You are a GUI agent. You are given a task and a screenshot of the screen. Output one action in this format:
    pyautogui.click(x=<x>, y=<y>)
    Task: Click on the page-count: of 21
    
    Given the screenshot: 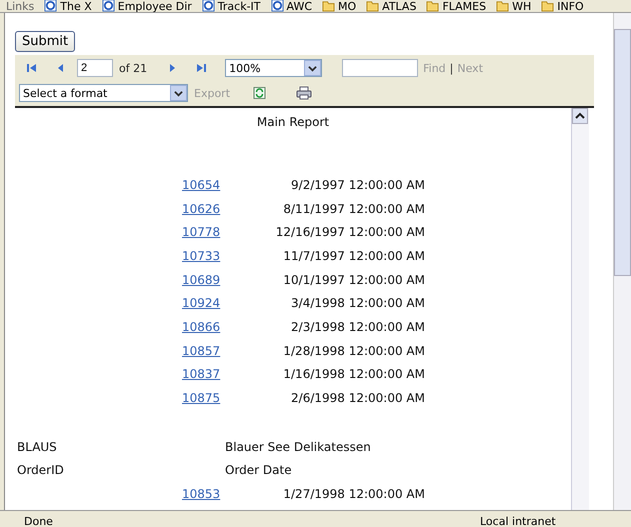 What is the action you would take?
    pyautogui.click(x=133, y=68)
    